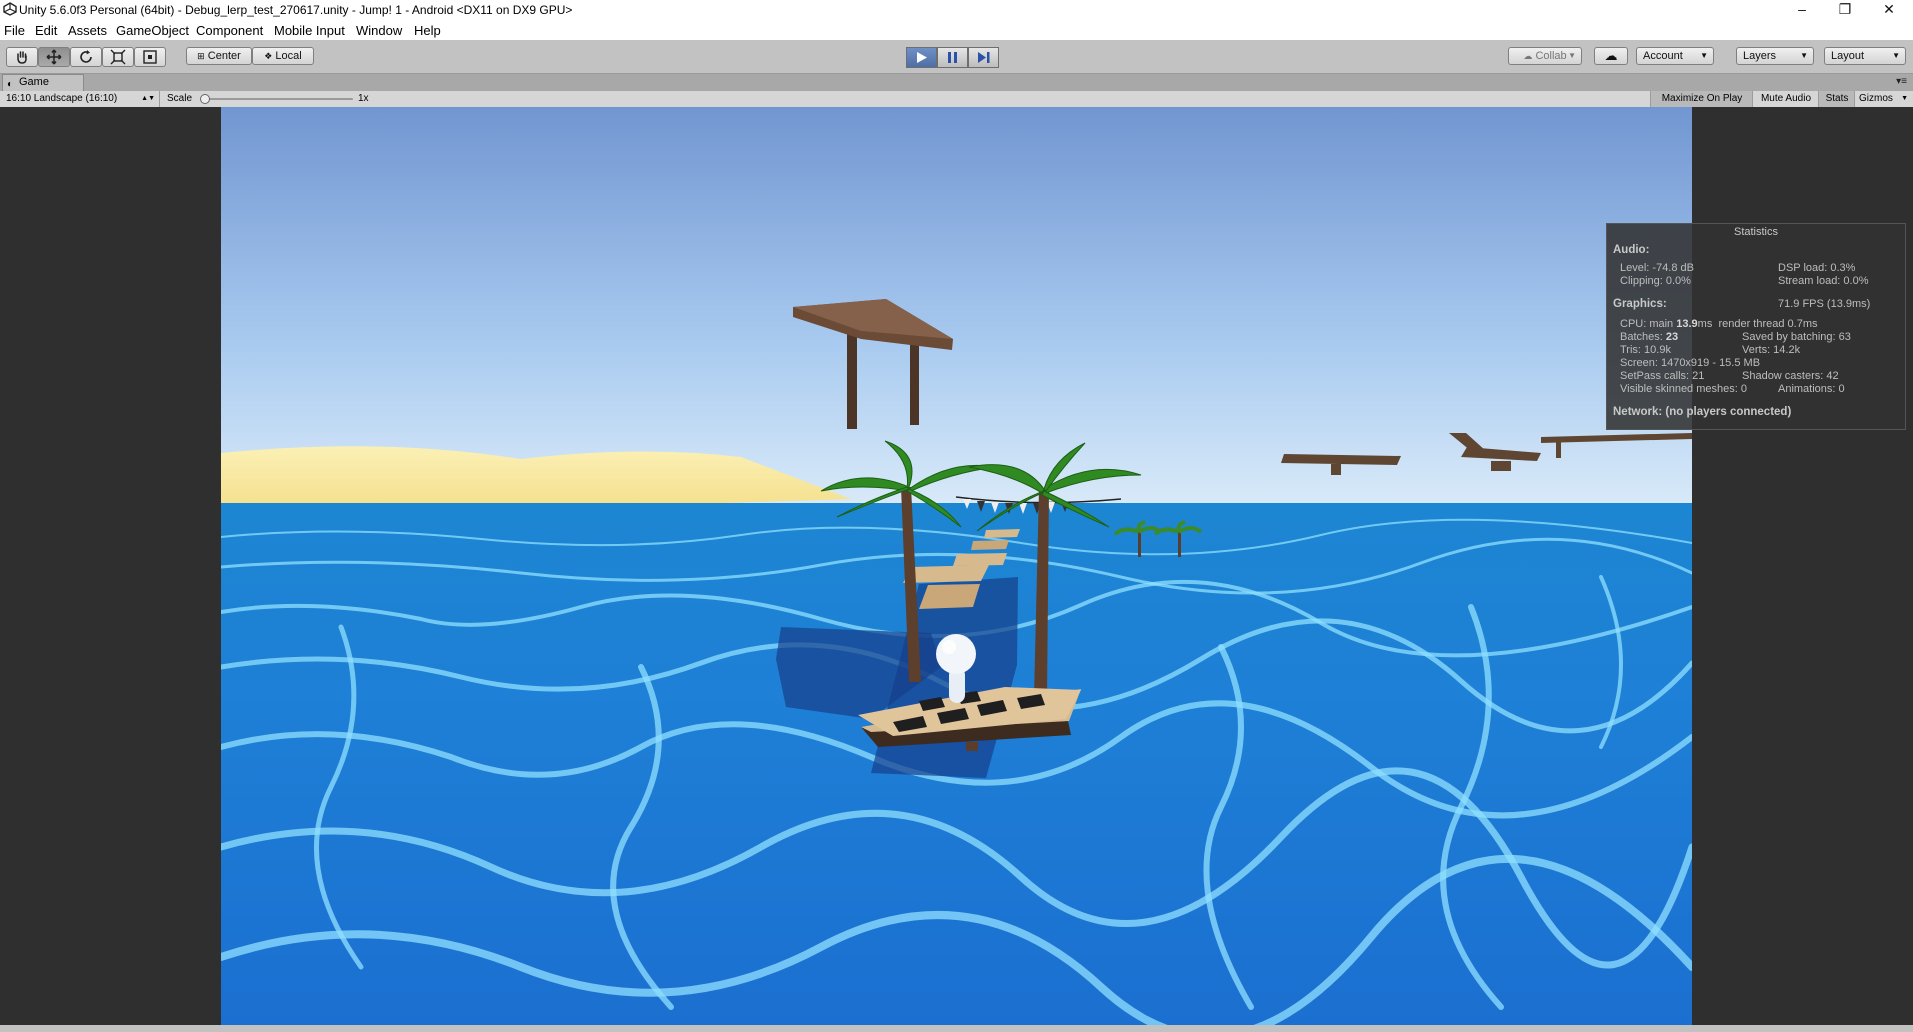 Image resolution: width=1913 pixels, height=1032 pixels. I want to click on gizmos-dropdown: Gizmos ▼, so click(1882, 99).